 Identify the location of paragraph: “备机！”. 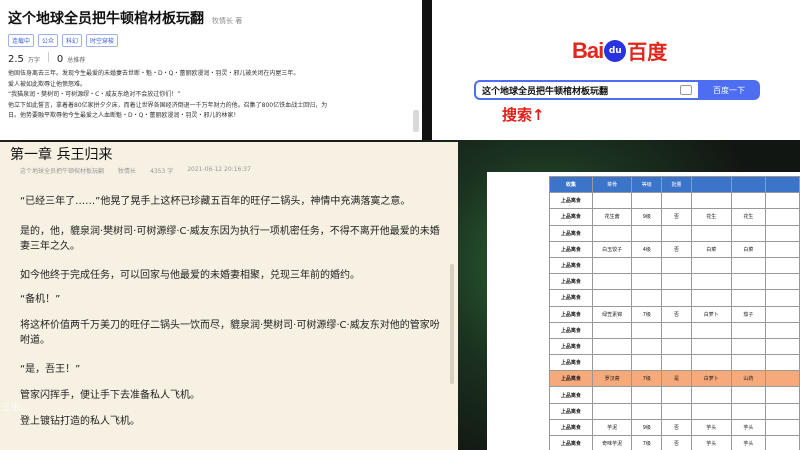
(40, 299).